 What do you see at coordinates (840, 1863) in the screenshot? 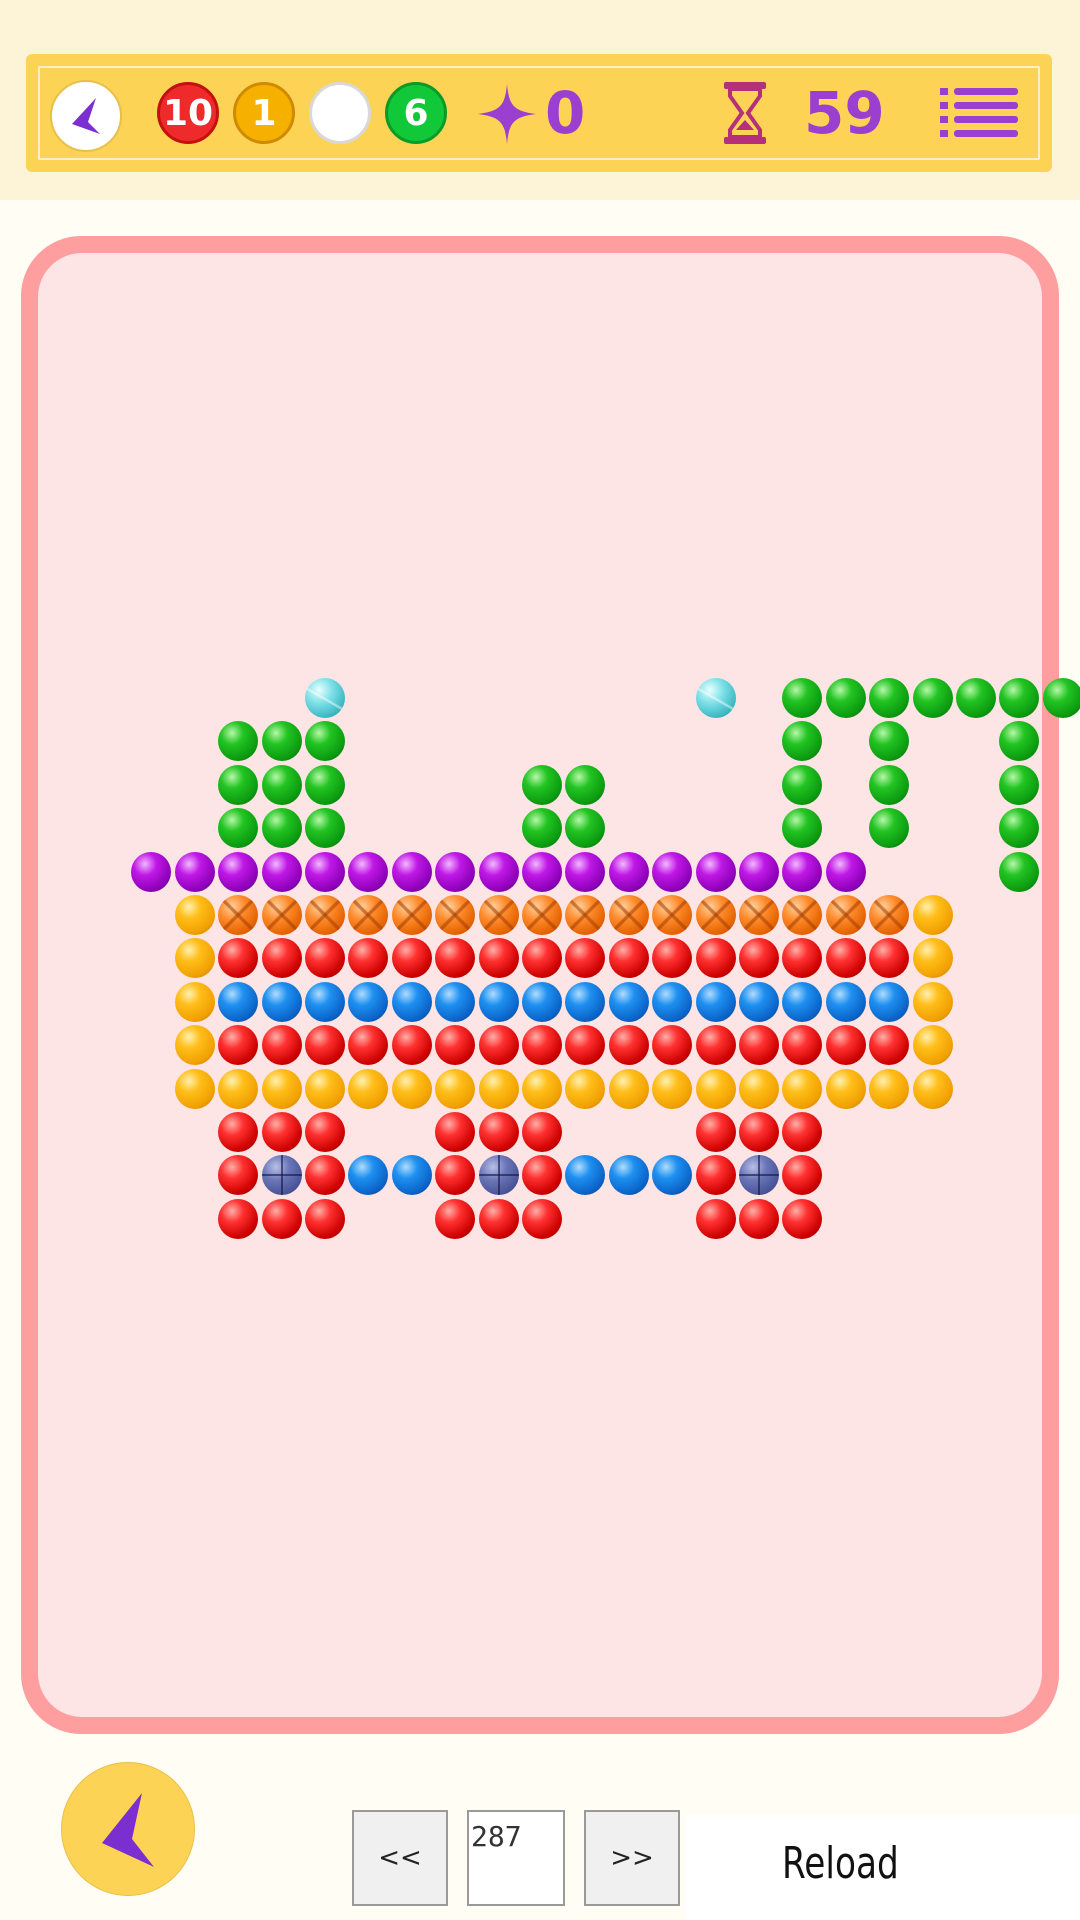
I see `reload-button: Reload` at bounding box center [840, 1863].